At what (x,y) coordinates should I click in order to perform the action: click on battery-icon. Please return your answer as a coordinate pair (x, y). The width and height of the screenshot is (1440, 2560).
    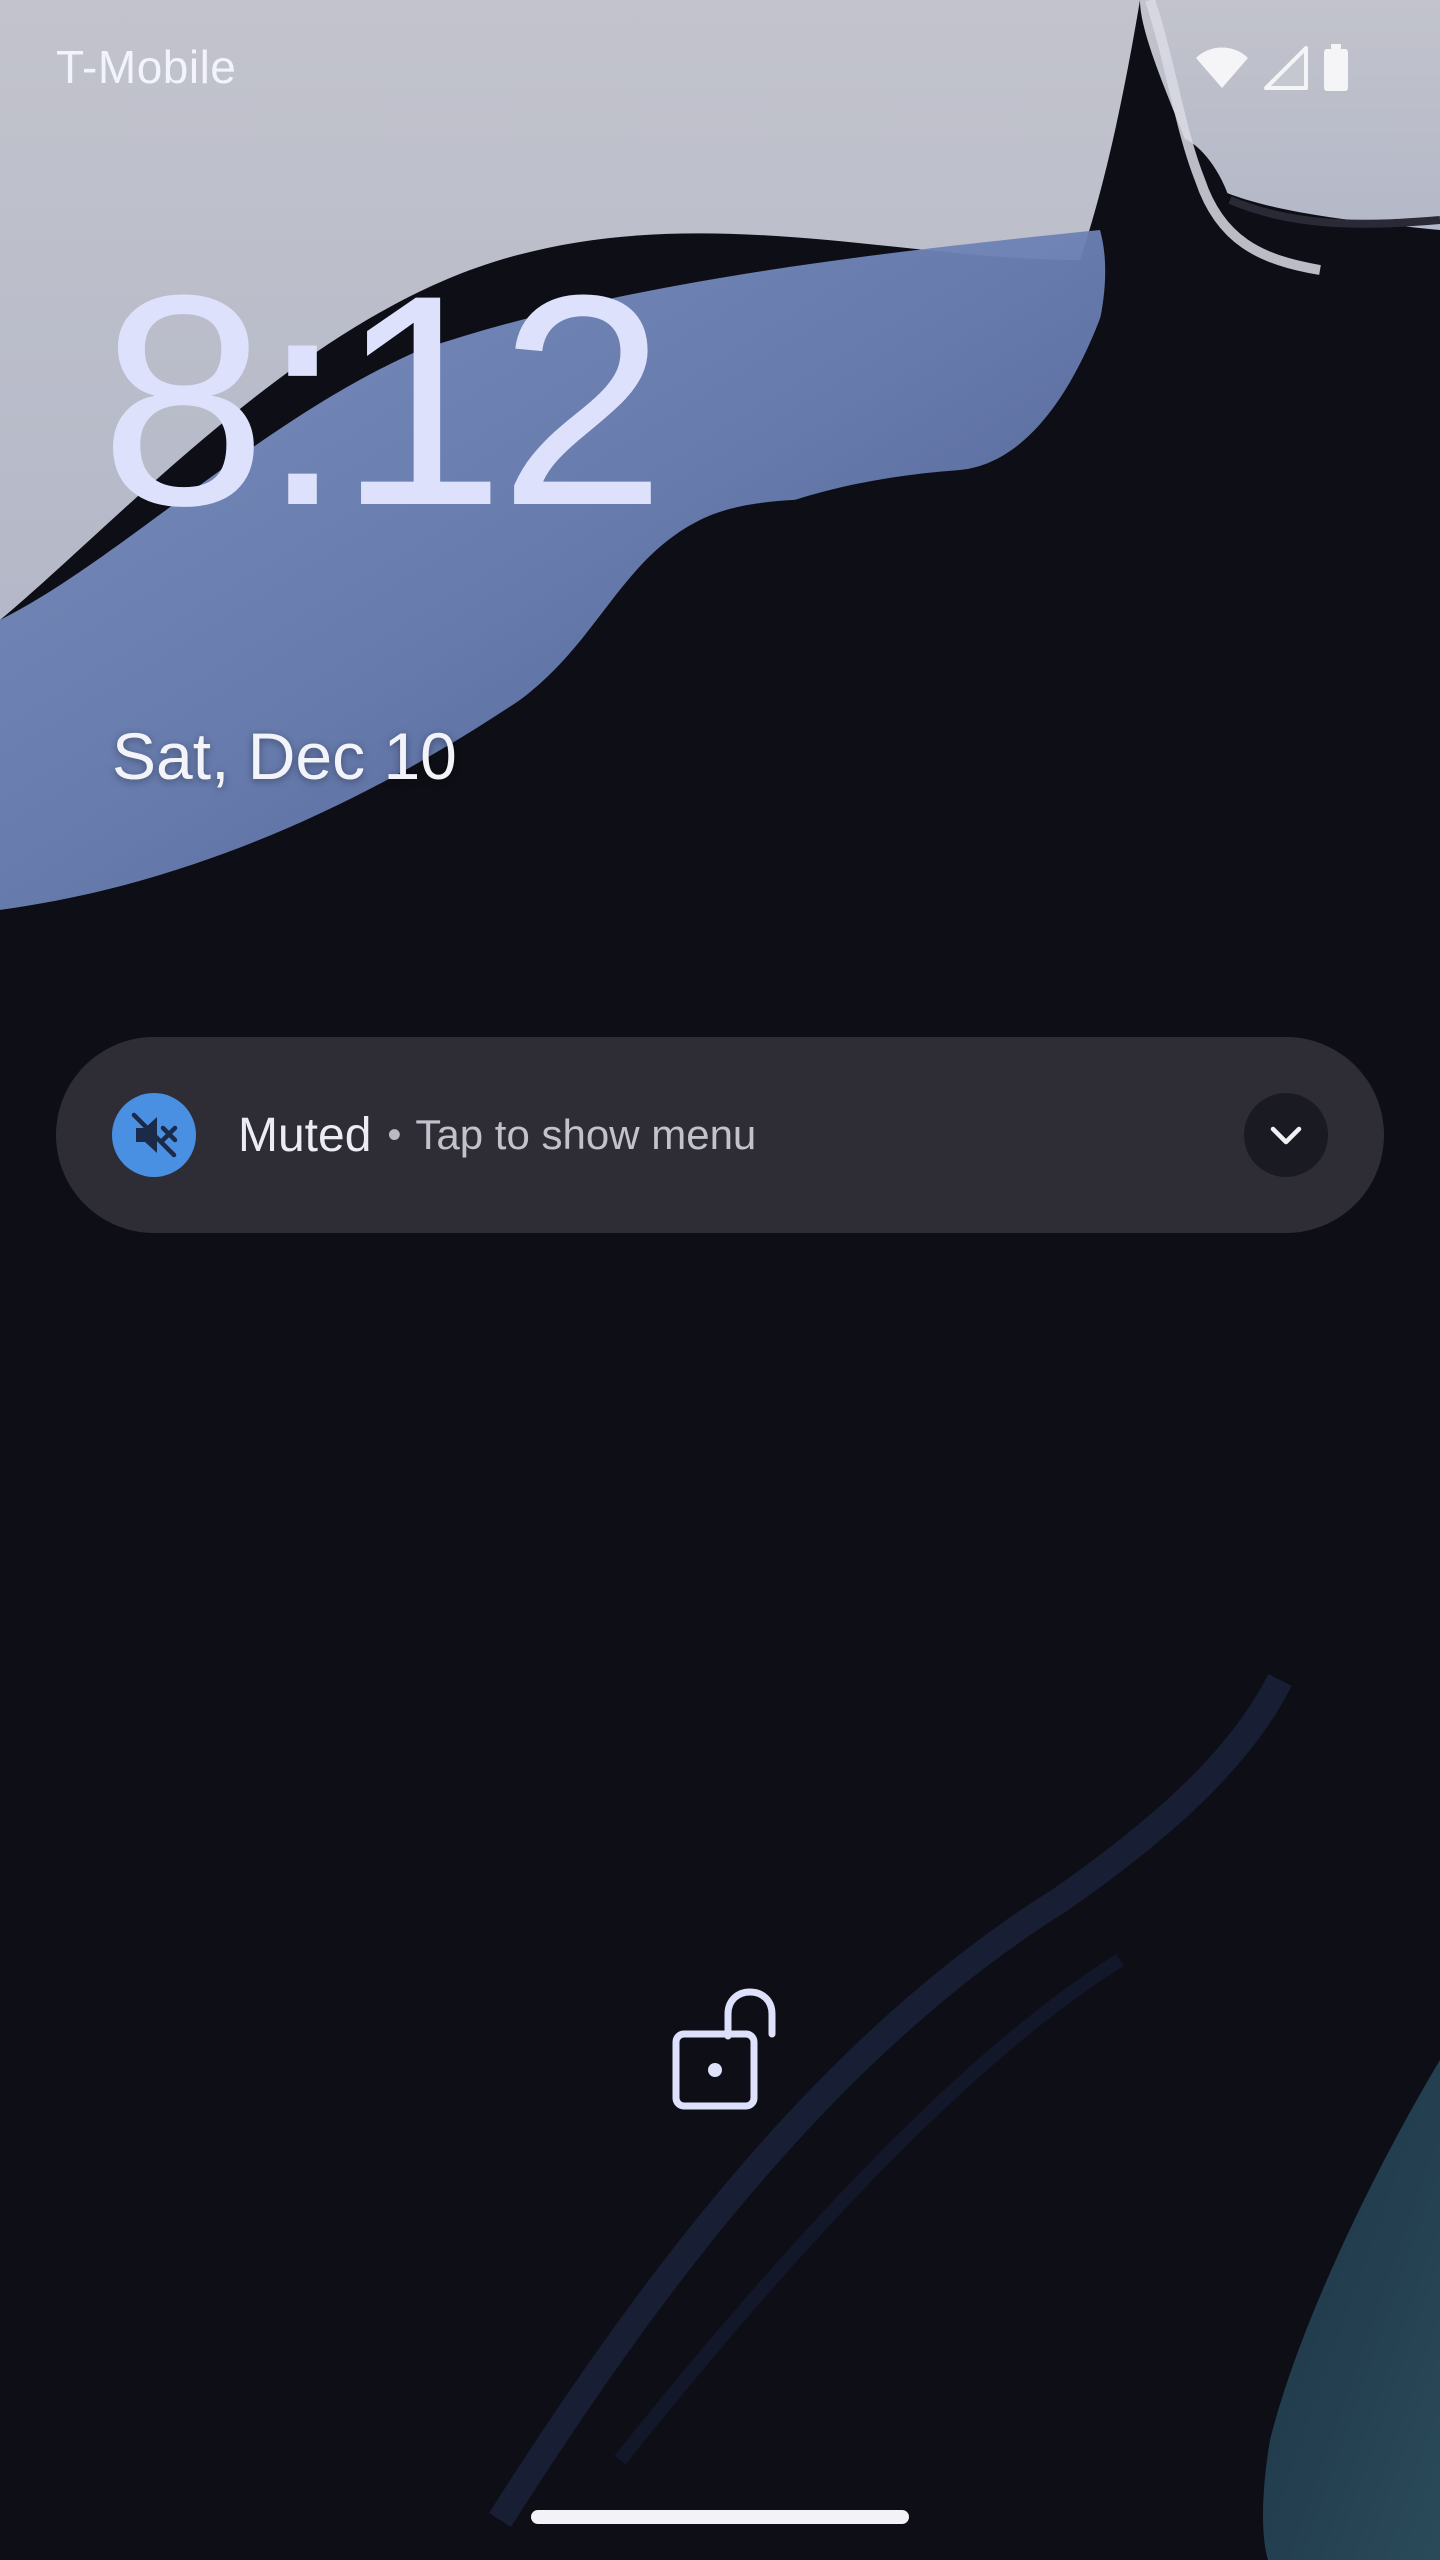
    Looking at the image, I should click on (1336, 67).